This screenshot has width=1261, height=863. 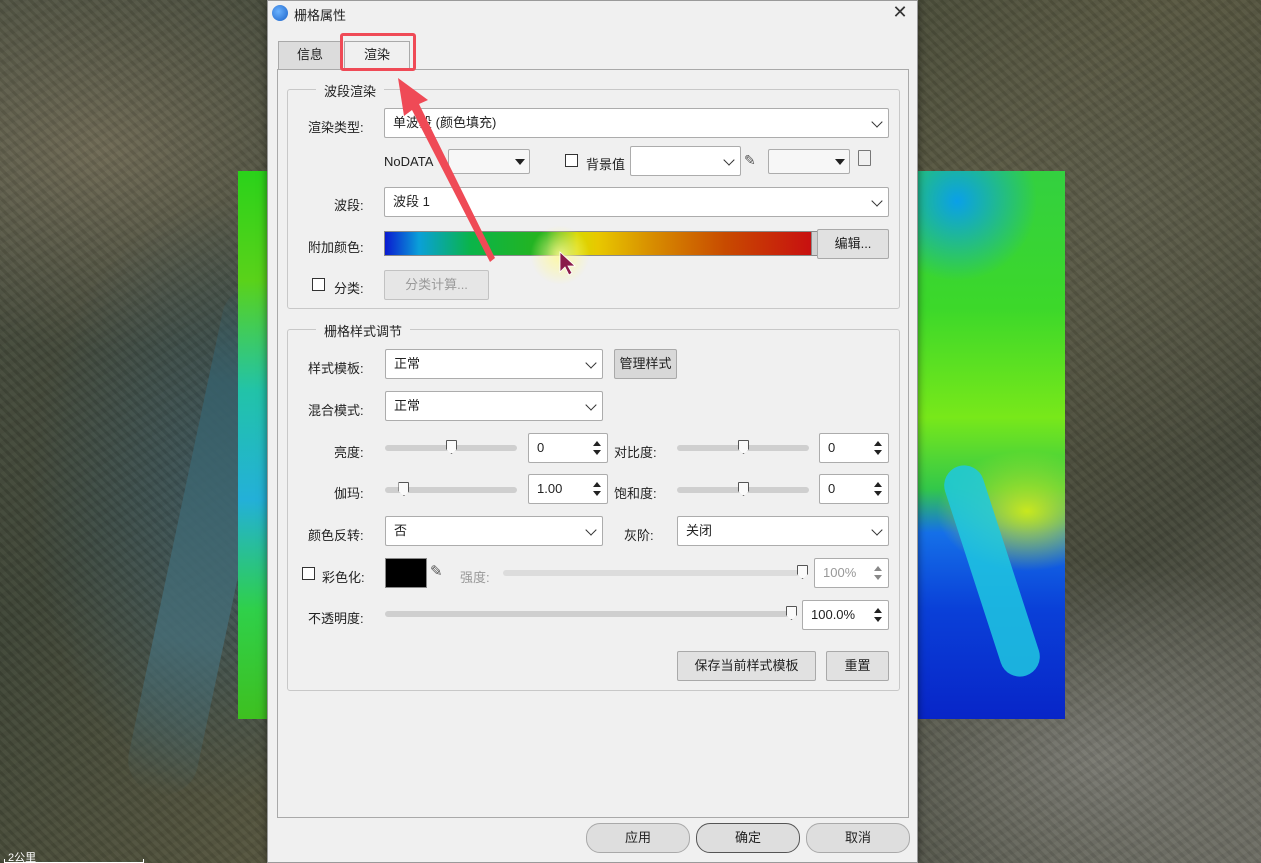 What do you see at coordinates (445, 122) in the screenshot?
I see `render-type-value: 单波段 (颜色填充)` at bounding box center [445, 122].